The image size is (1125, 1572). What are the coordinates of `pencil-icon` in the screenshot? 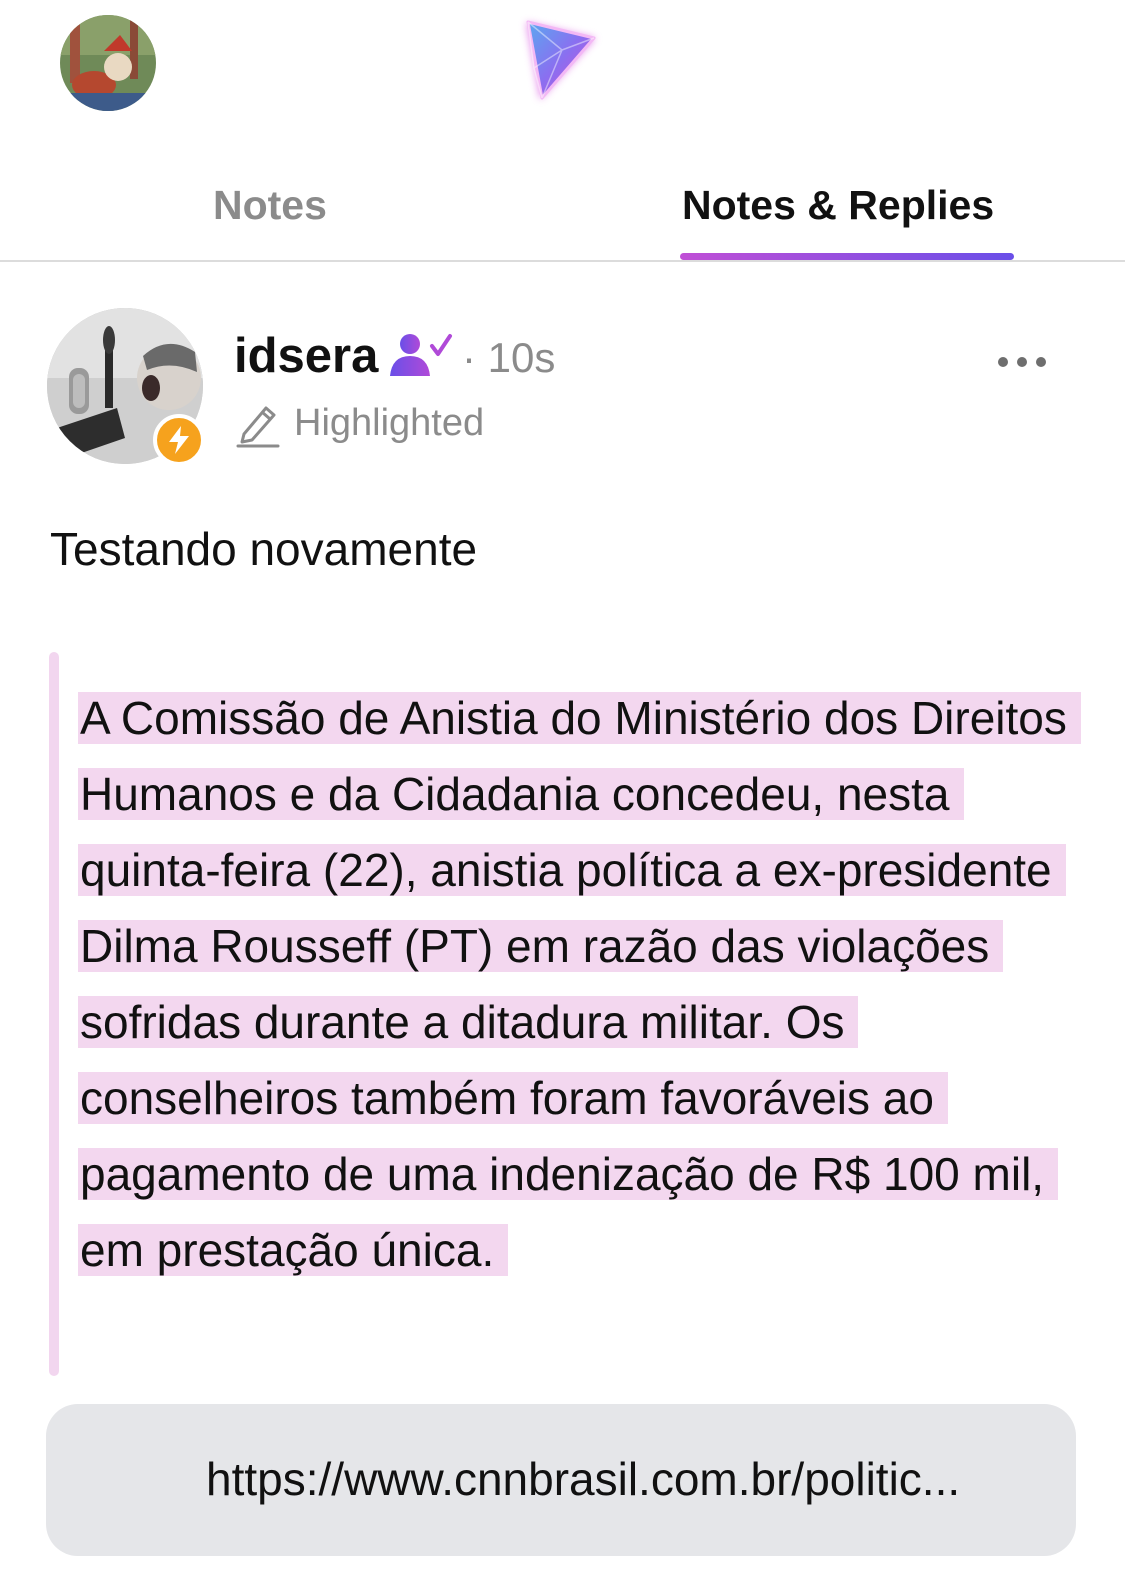 It's located at (258, 424).